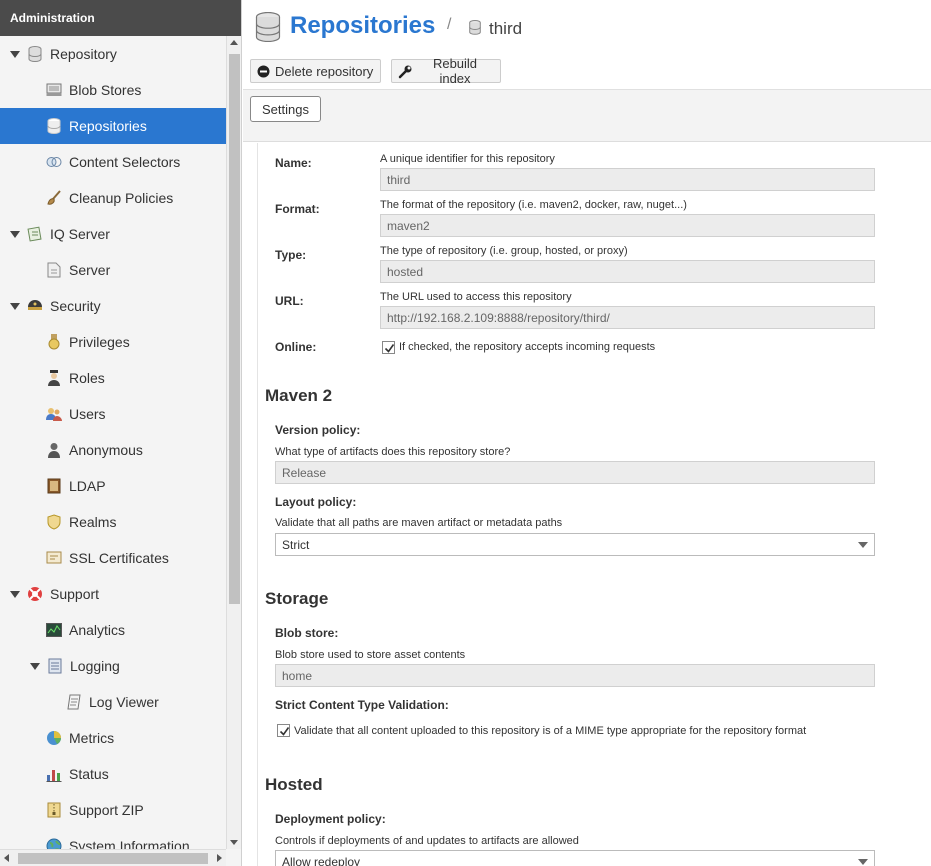  I want to click on blob-store-field: home, so click(575, 675).